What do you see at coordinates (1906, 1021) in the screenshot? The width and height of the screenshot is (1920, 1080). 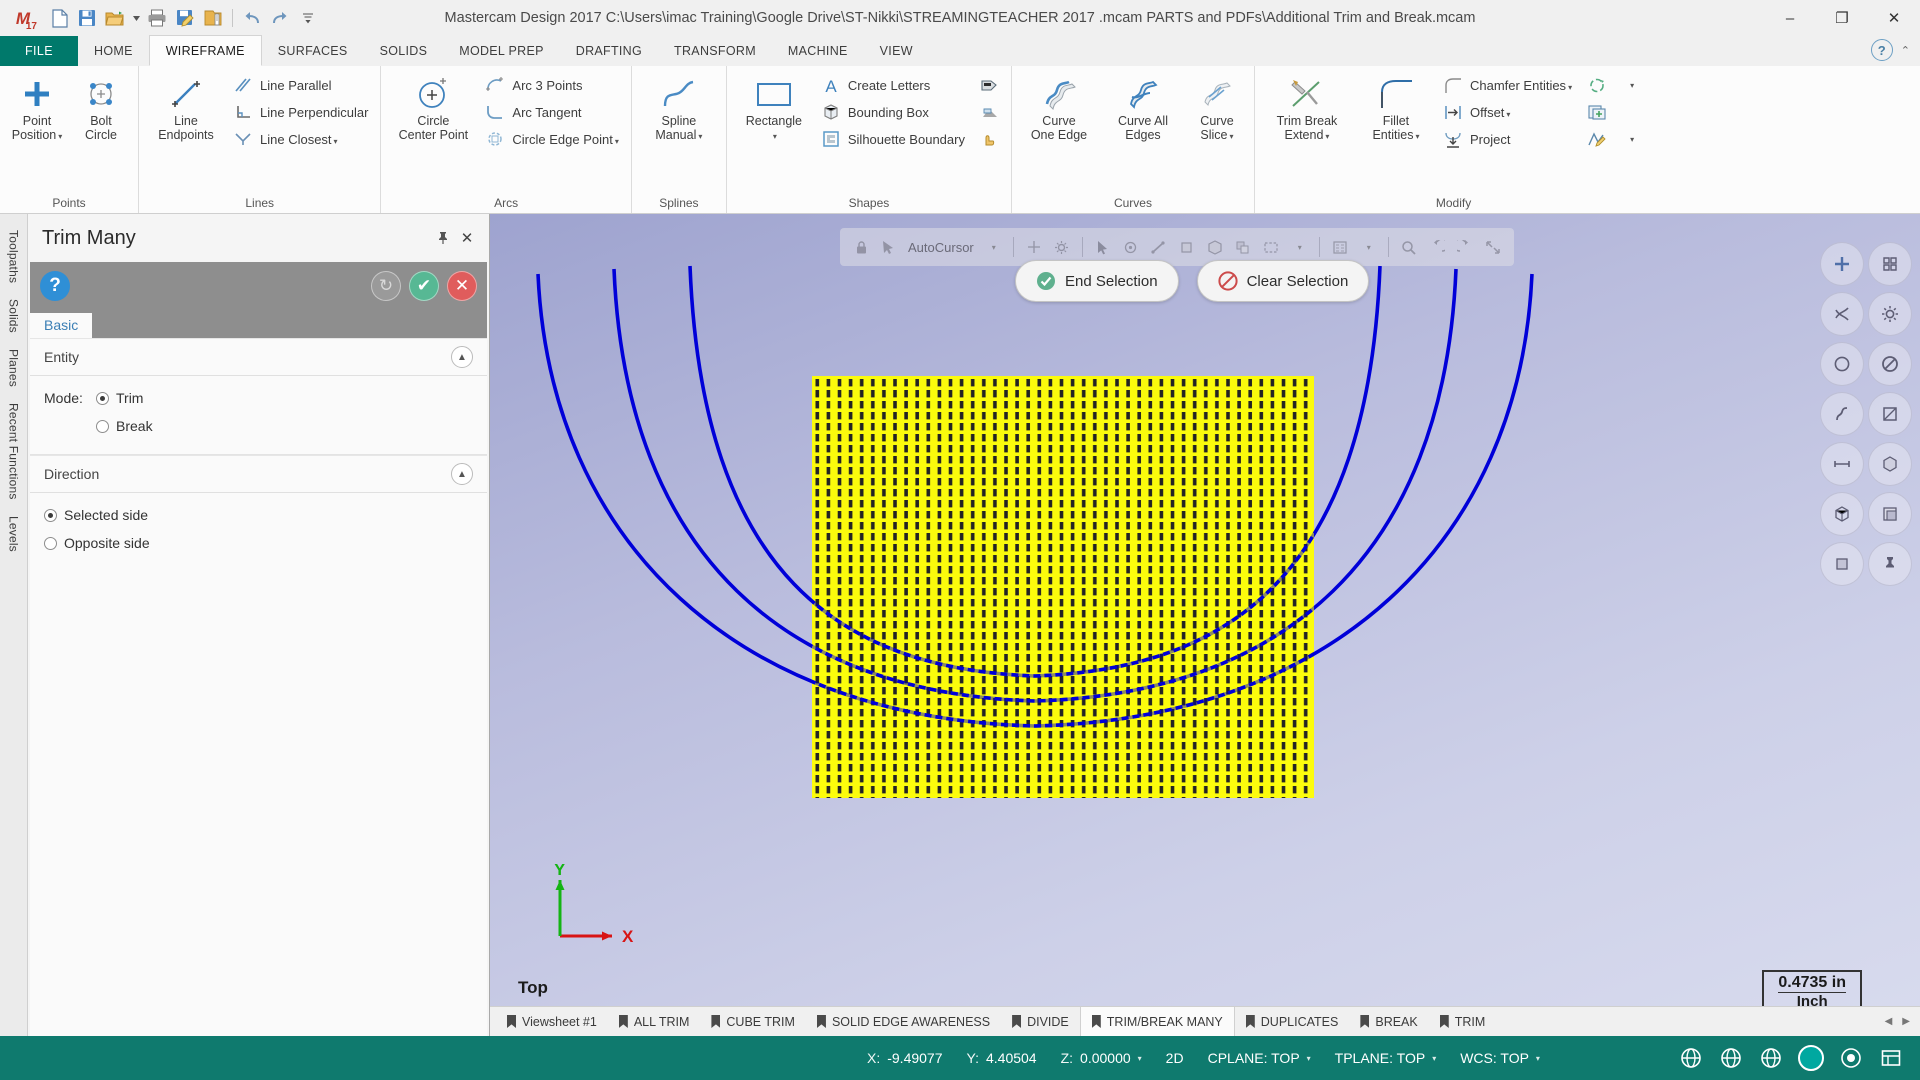 I see `sheet-nav-right-icon: ▶` at bounding box center [1906, 1021].